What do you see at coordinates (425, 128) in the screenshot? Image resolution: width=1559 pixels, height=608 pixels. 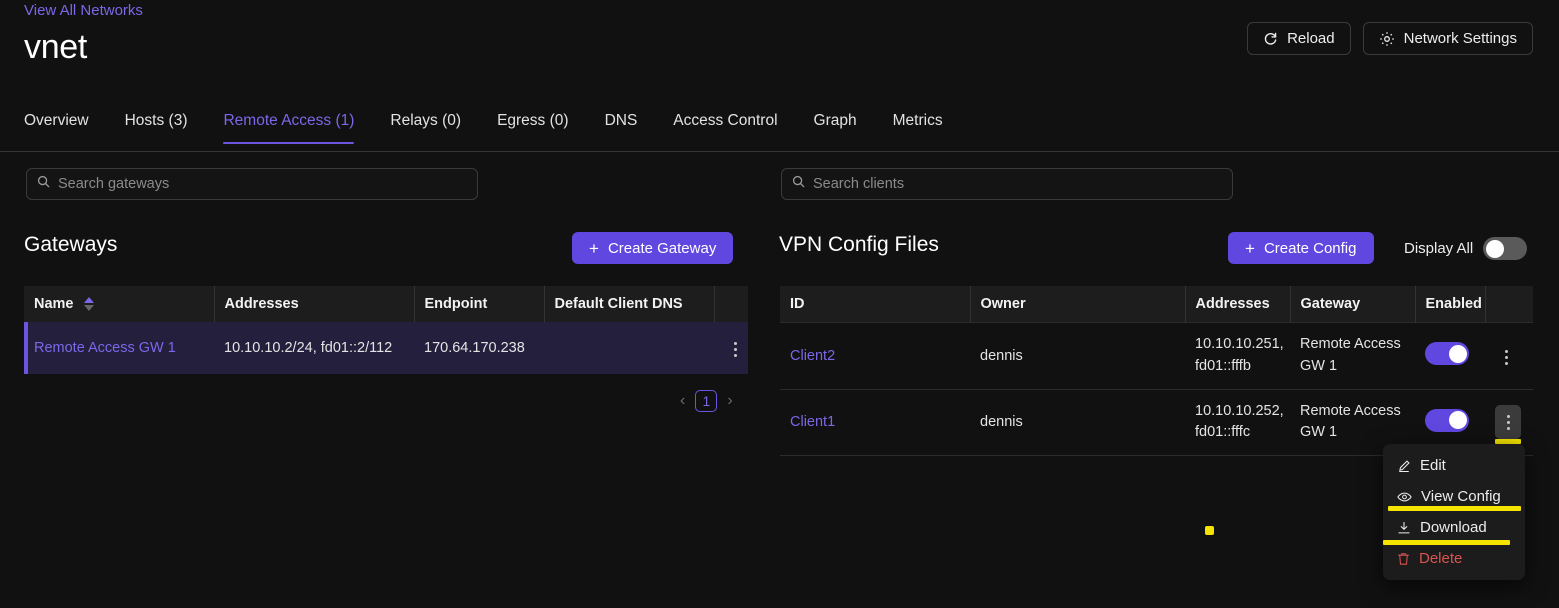 I see `tab-relays: Relays (0)` at bounding box center [425, 128].